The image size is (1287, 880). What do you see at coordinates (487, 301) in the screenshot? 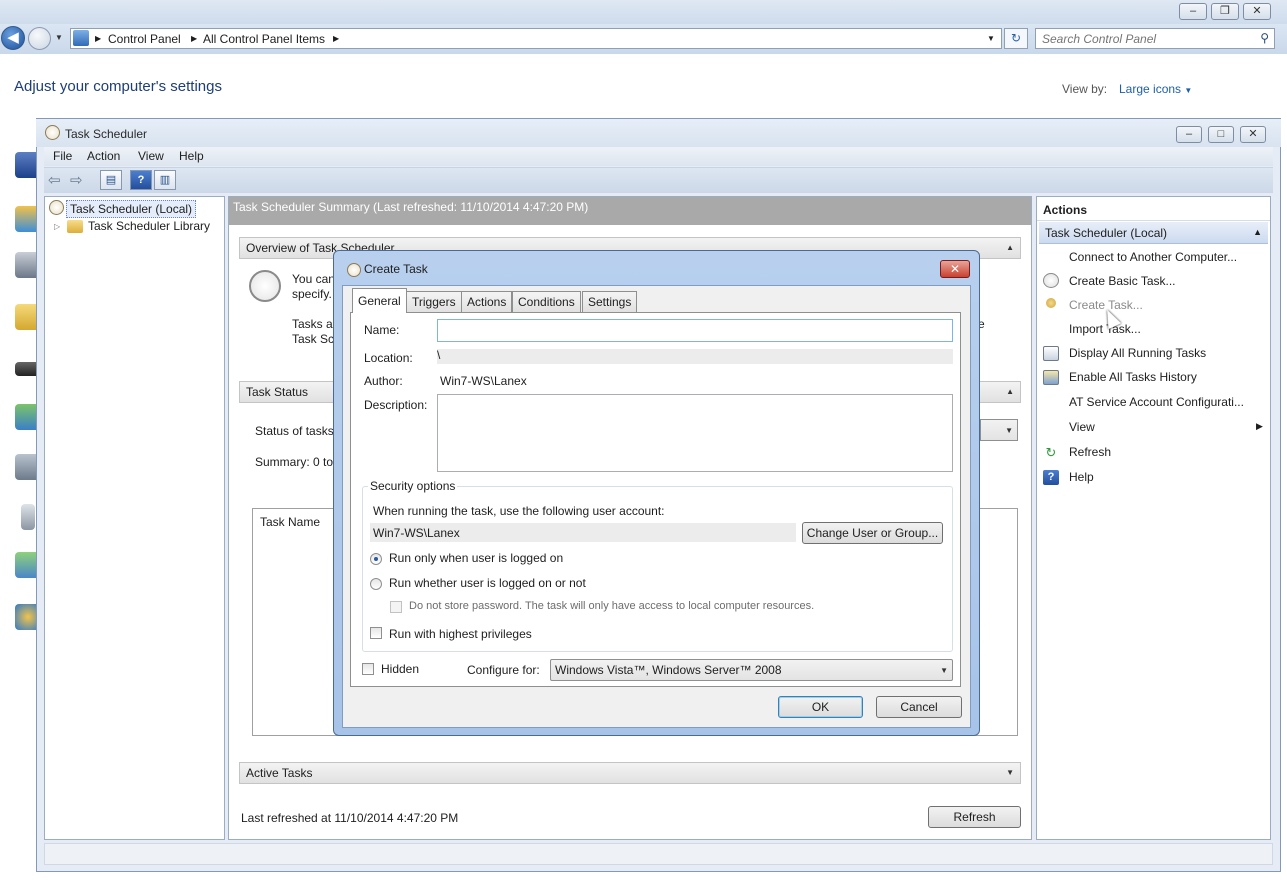
I see `tab-actions: Actions` at bounding box center [487, 301].